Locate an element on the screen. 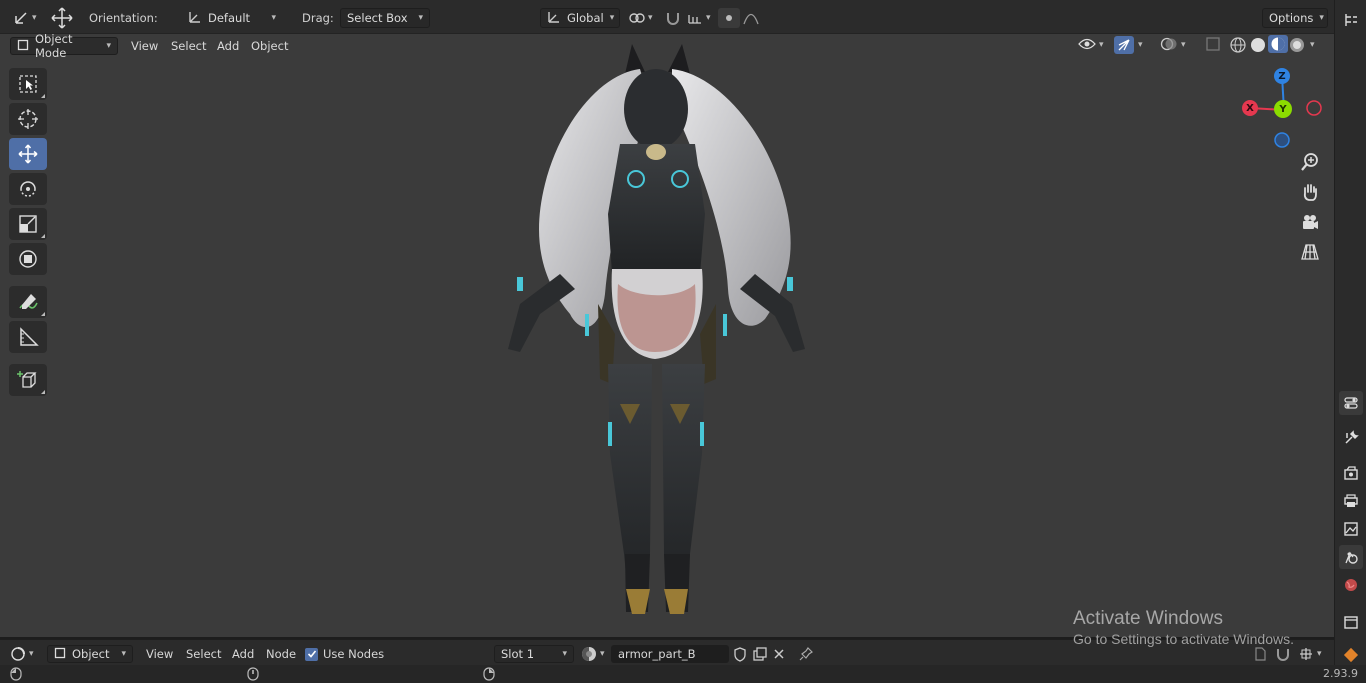  outliner-button is located at coordinates (1351, 20).